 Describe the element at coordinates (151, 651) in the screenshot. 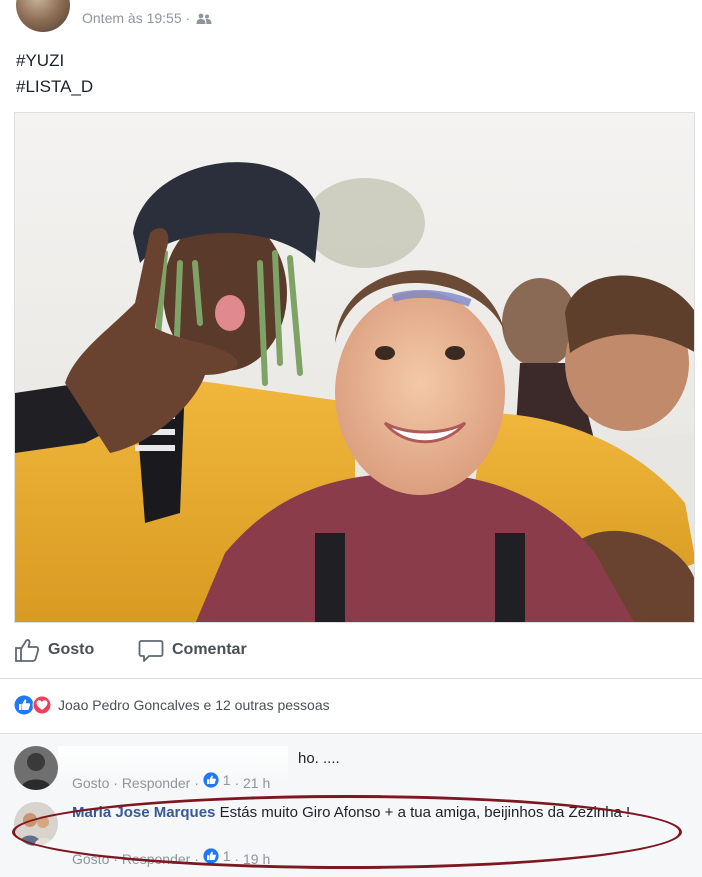

I see `comment-bubble-icon` at that location.